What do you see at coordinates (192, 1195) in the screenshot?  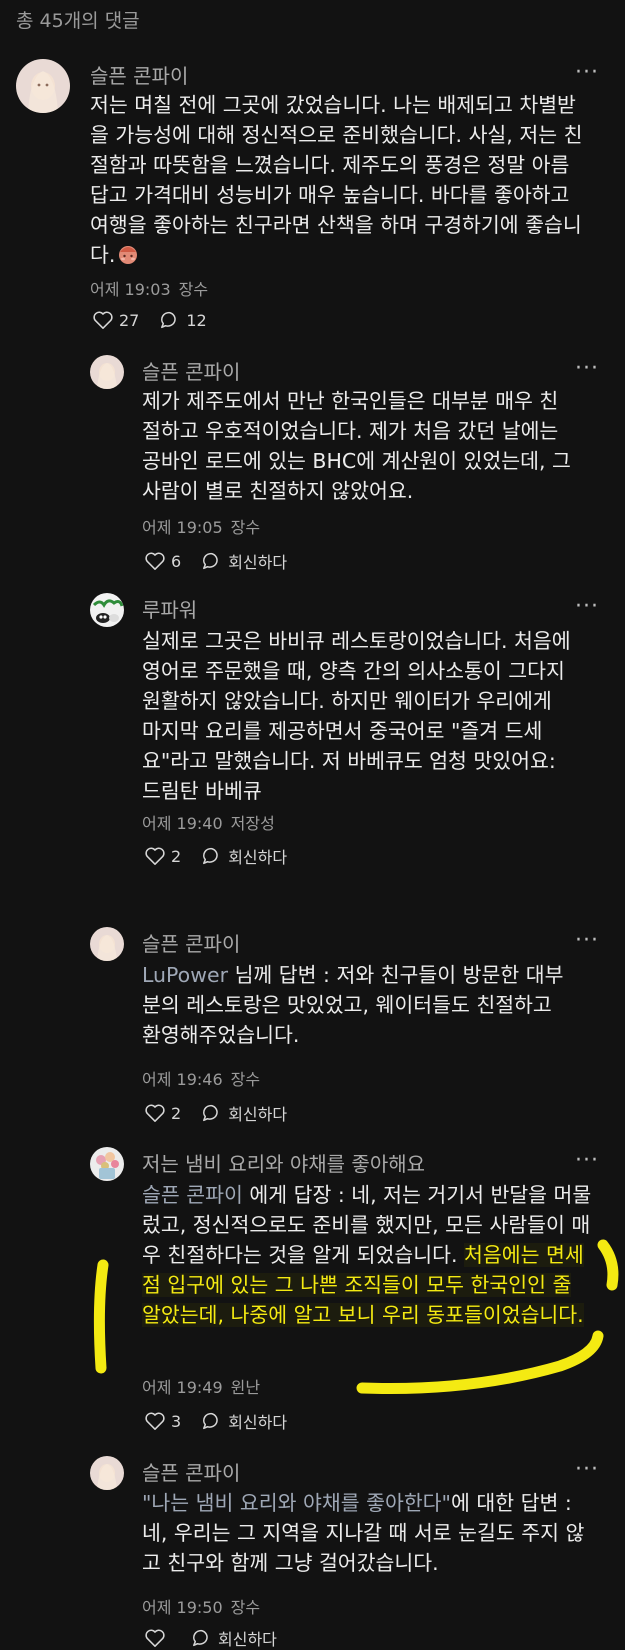 I see `mention-link: 슬픈 콘파이` at bounding box center [192, 1195].